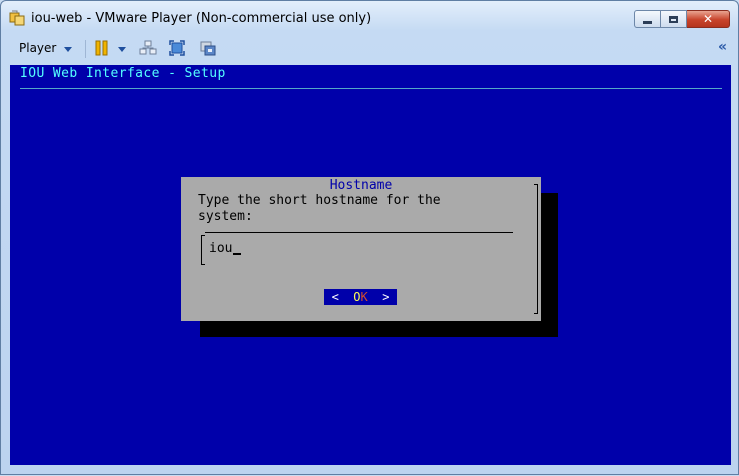 This screenshot has width=739, height=476. What do you see at coordinates (335, 297) in the screenshot?
I see `ok-left-arrow: <` at bounding box center [335, 297].